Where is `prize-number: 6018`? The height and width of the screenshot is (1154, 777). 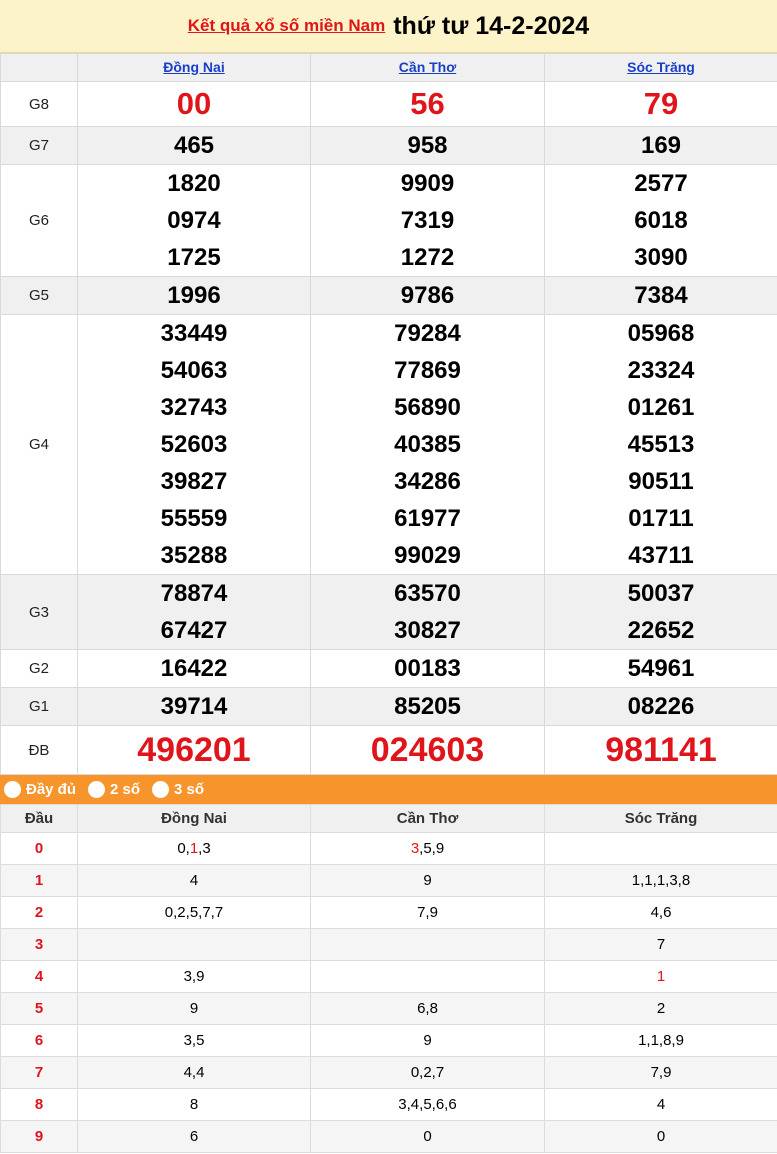
prize-number: 6018 is located at coordinates (661, 220).